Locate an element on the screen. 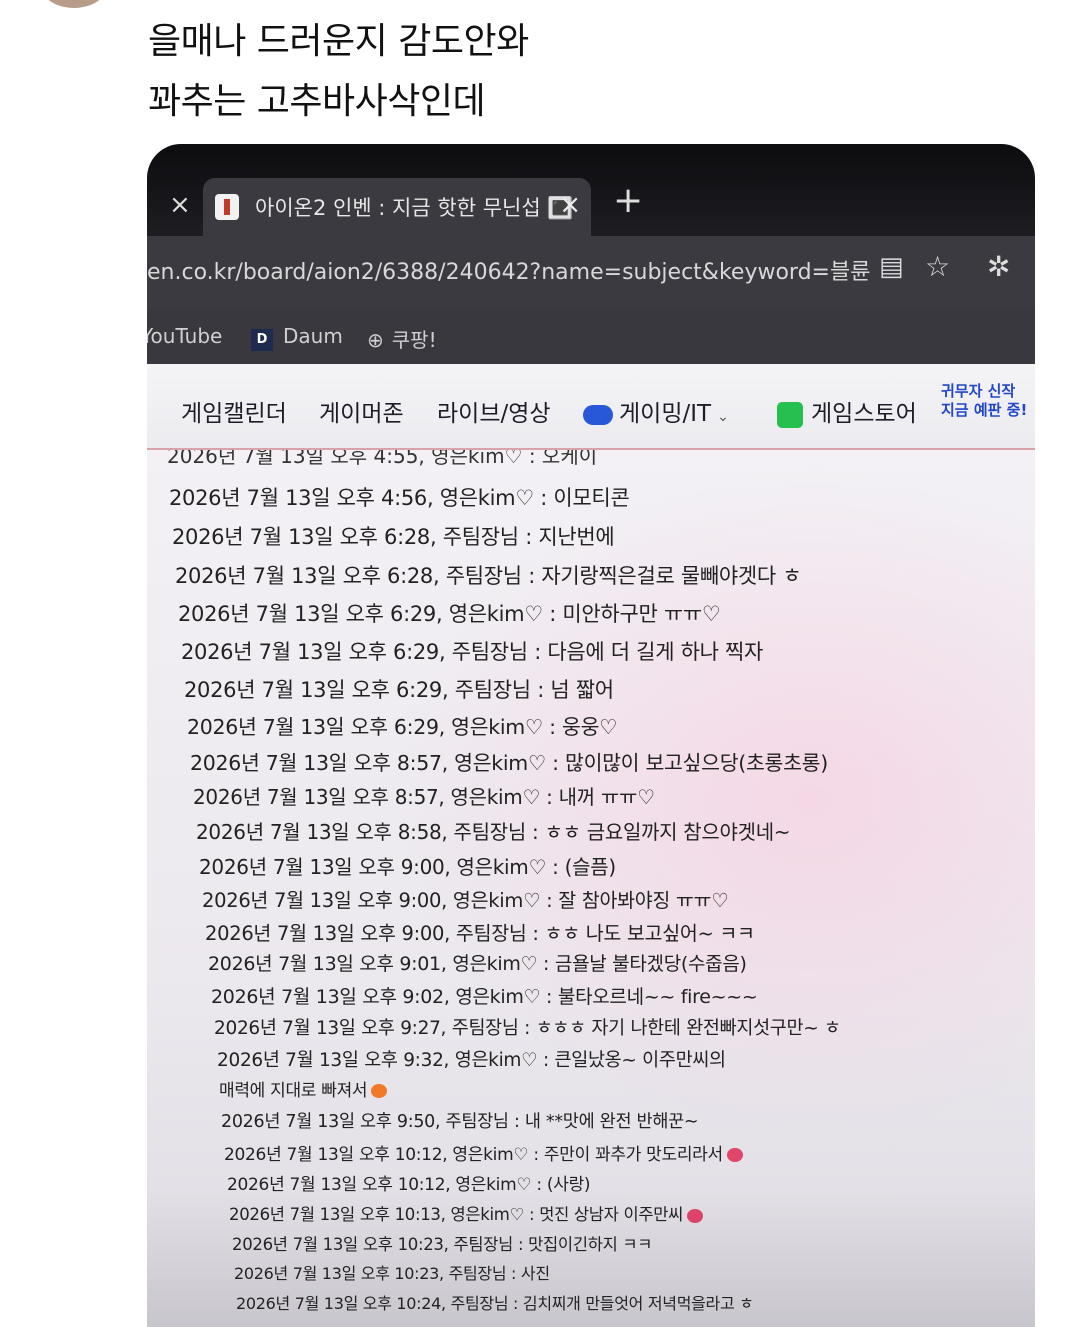 The width and height of the screenshot is (1080, 1327). chat-message: 2026년 7월 13일 오후 6:29, 주팀장님 : 넘 짧어 is located at coordinates (399, 690).